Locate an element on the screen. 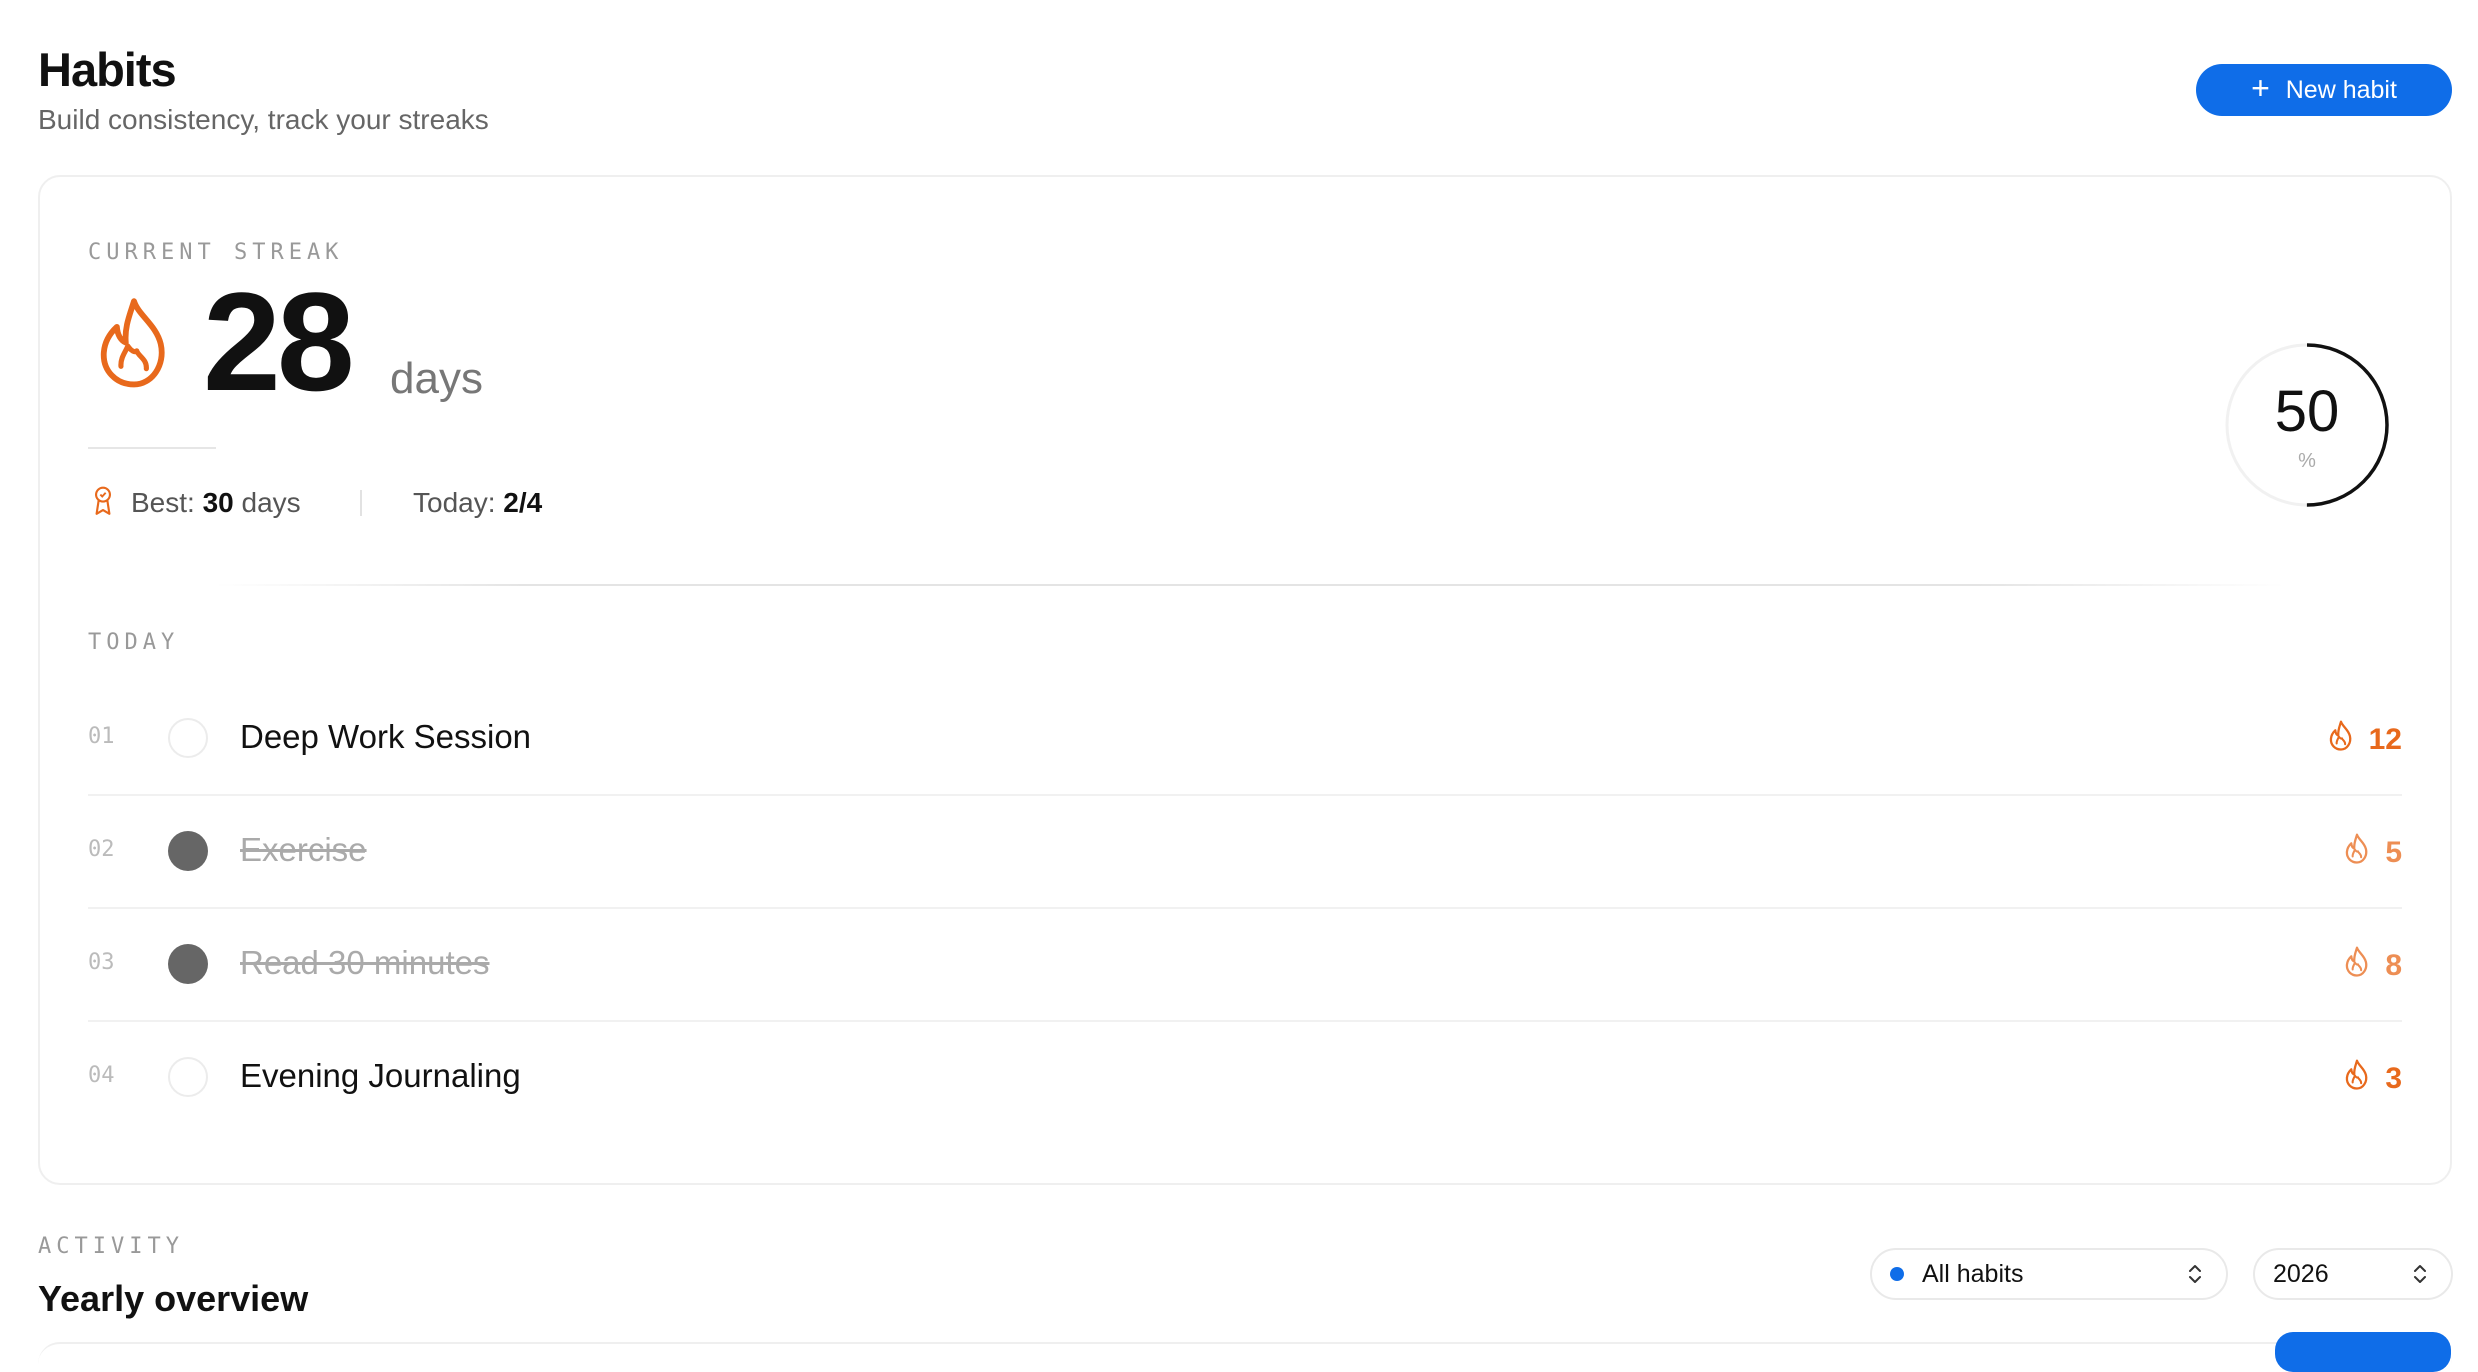 The height and width of the screenshot is (1372, 2478). habit-number: 04 is located at coordinates (101, 1075).